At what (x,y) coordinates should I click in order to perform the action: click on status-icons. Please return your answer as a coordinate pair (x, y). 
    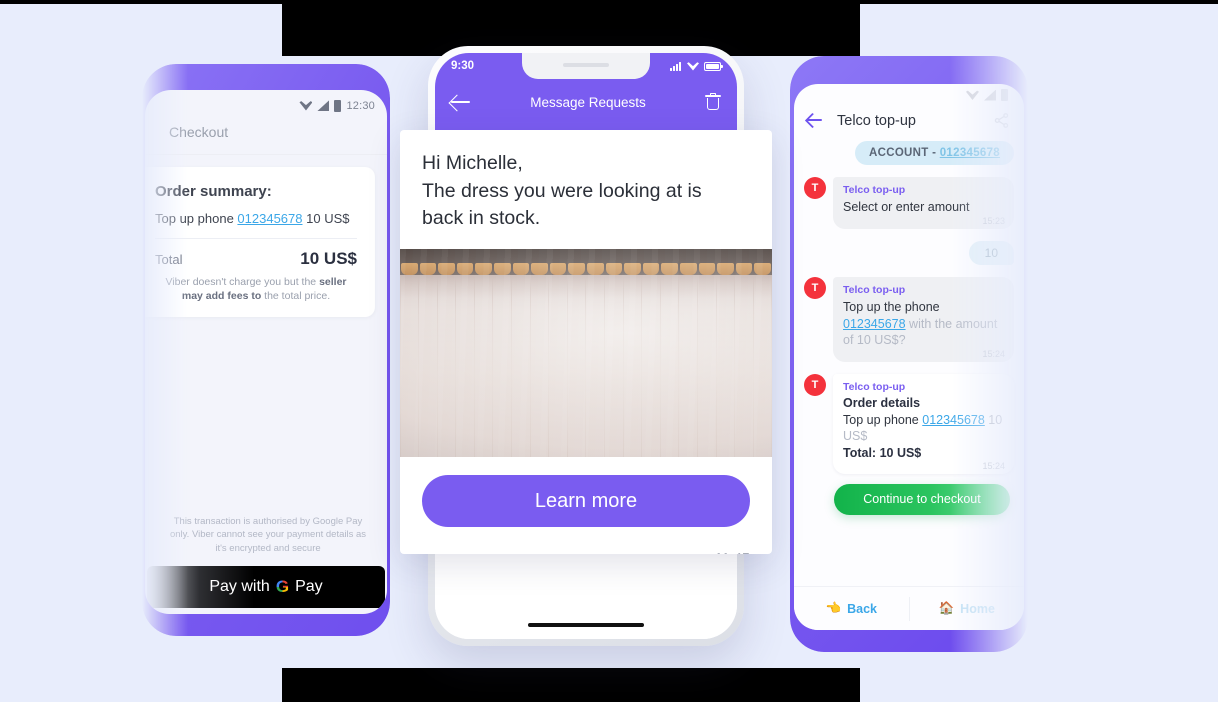
    Looking at the image, I should click on (696, 66).